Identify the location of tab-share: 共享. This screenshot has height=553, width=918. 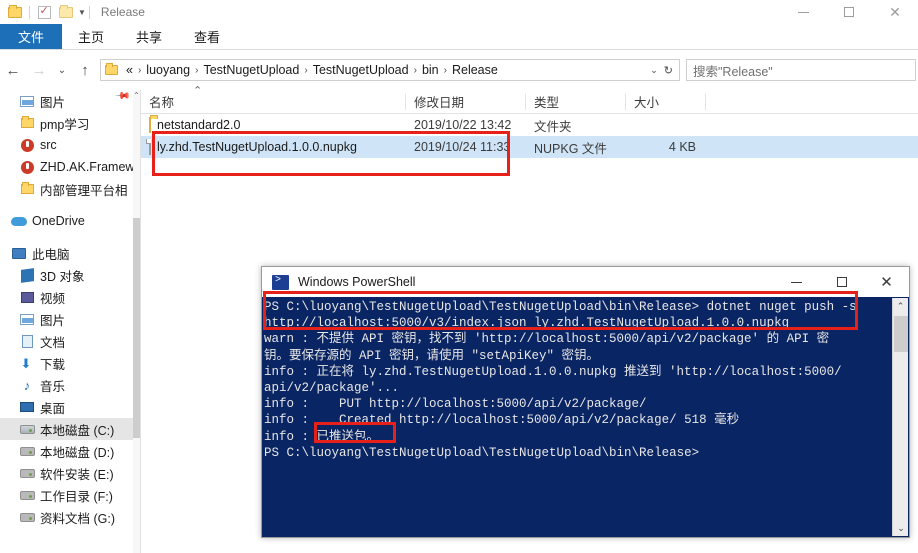
(149, 36).